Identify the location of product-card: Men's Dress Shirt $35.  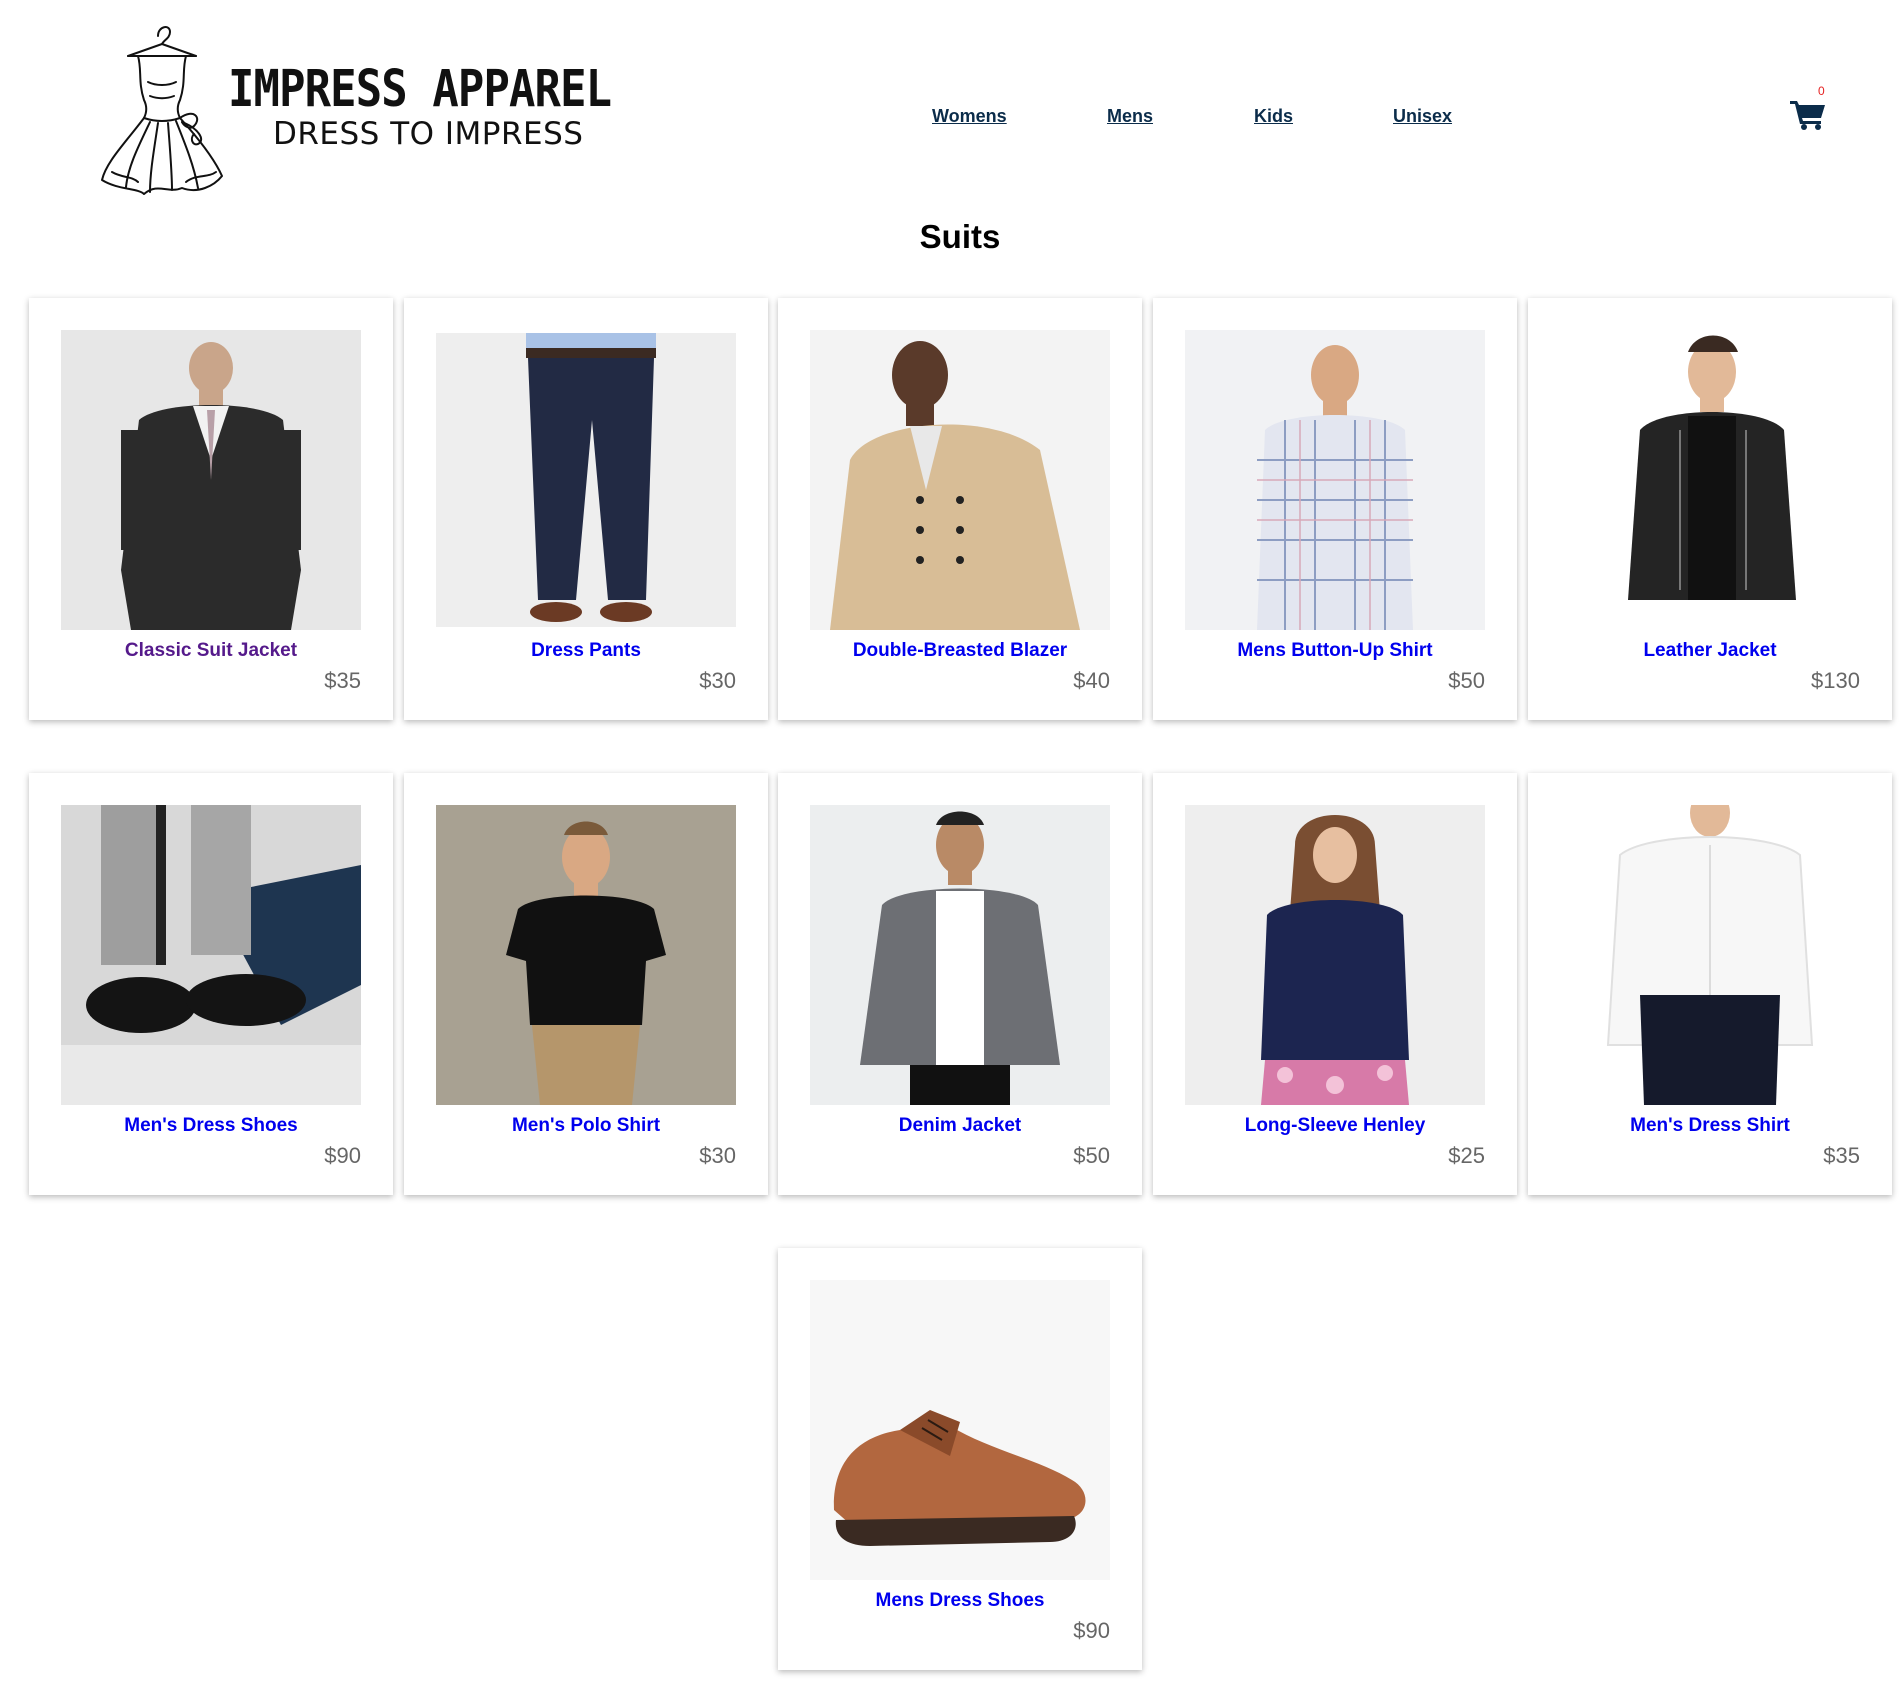
(1710, 984).